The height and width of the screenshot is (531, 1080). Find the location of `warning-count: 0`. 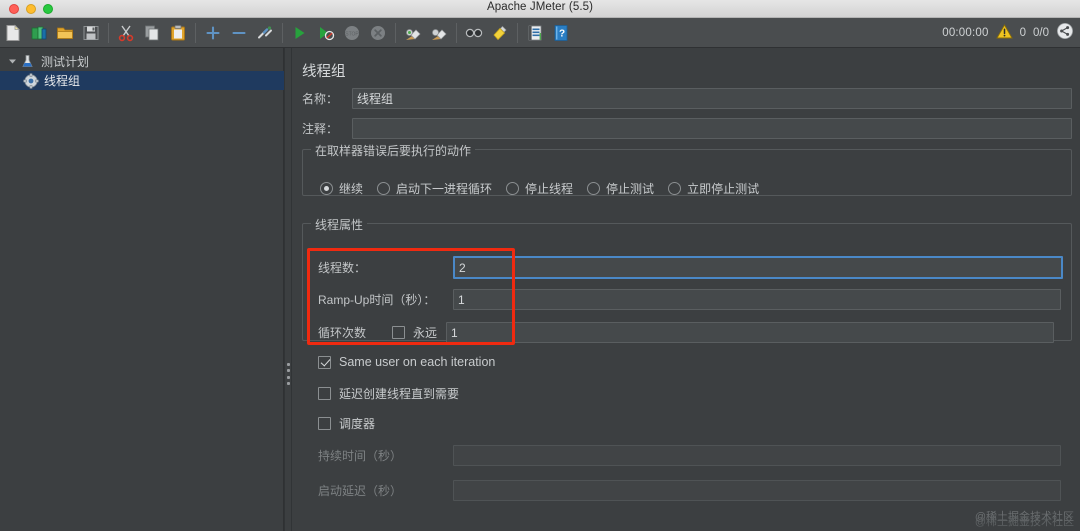

warning-count: 0 is located at coordinates (1022, 32).